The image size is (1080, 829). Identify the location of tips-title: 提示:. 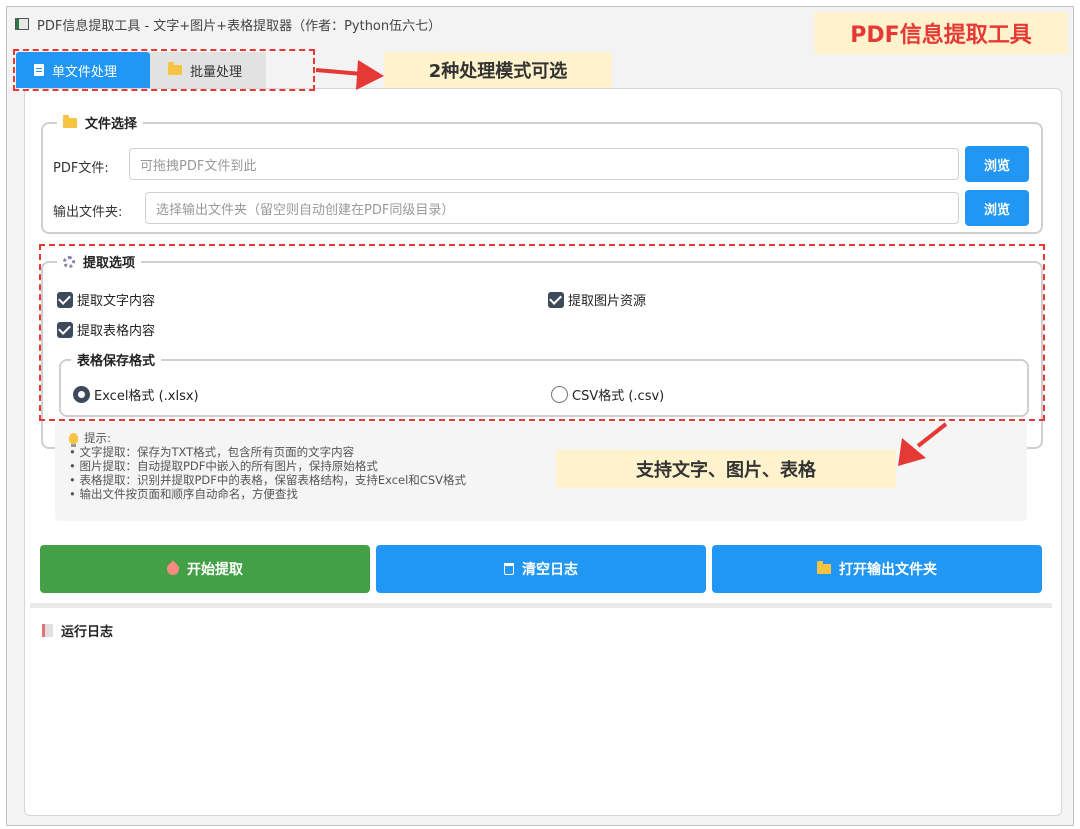
(541, 439).